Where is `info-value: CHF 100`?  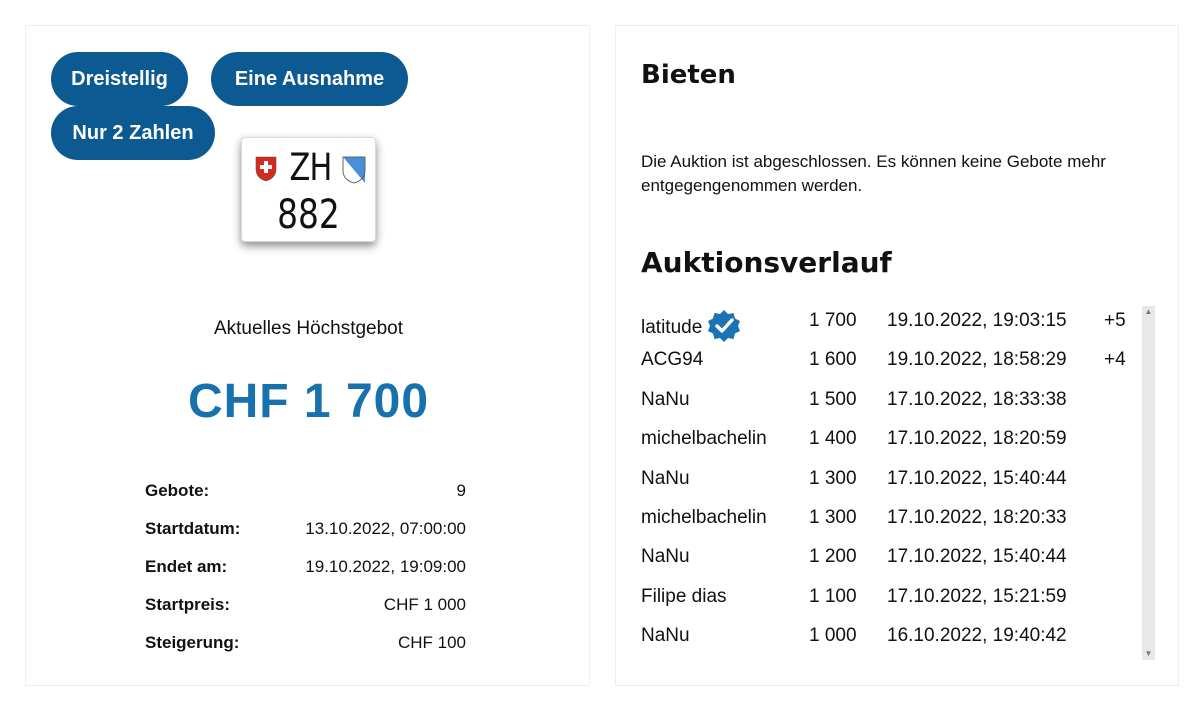 info-value: CHF 100 is located at coordinates (431, 642).